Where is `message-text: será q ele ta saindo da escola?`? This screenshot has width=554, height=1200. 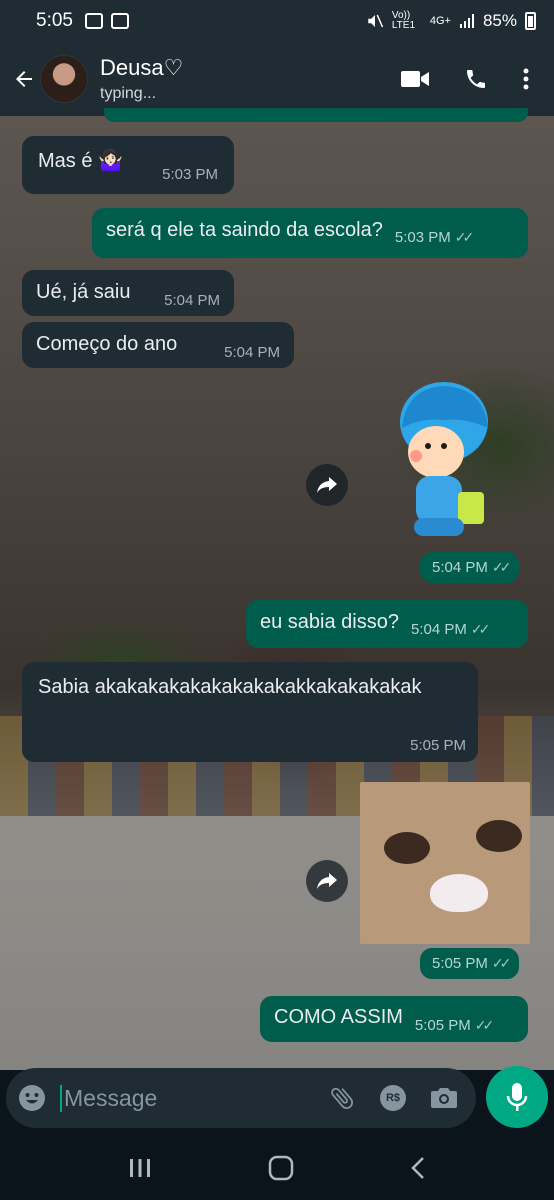 message-text: será q ele ta saindo da escola? is located at coordinates (244, 230).